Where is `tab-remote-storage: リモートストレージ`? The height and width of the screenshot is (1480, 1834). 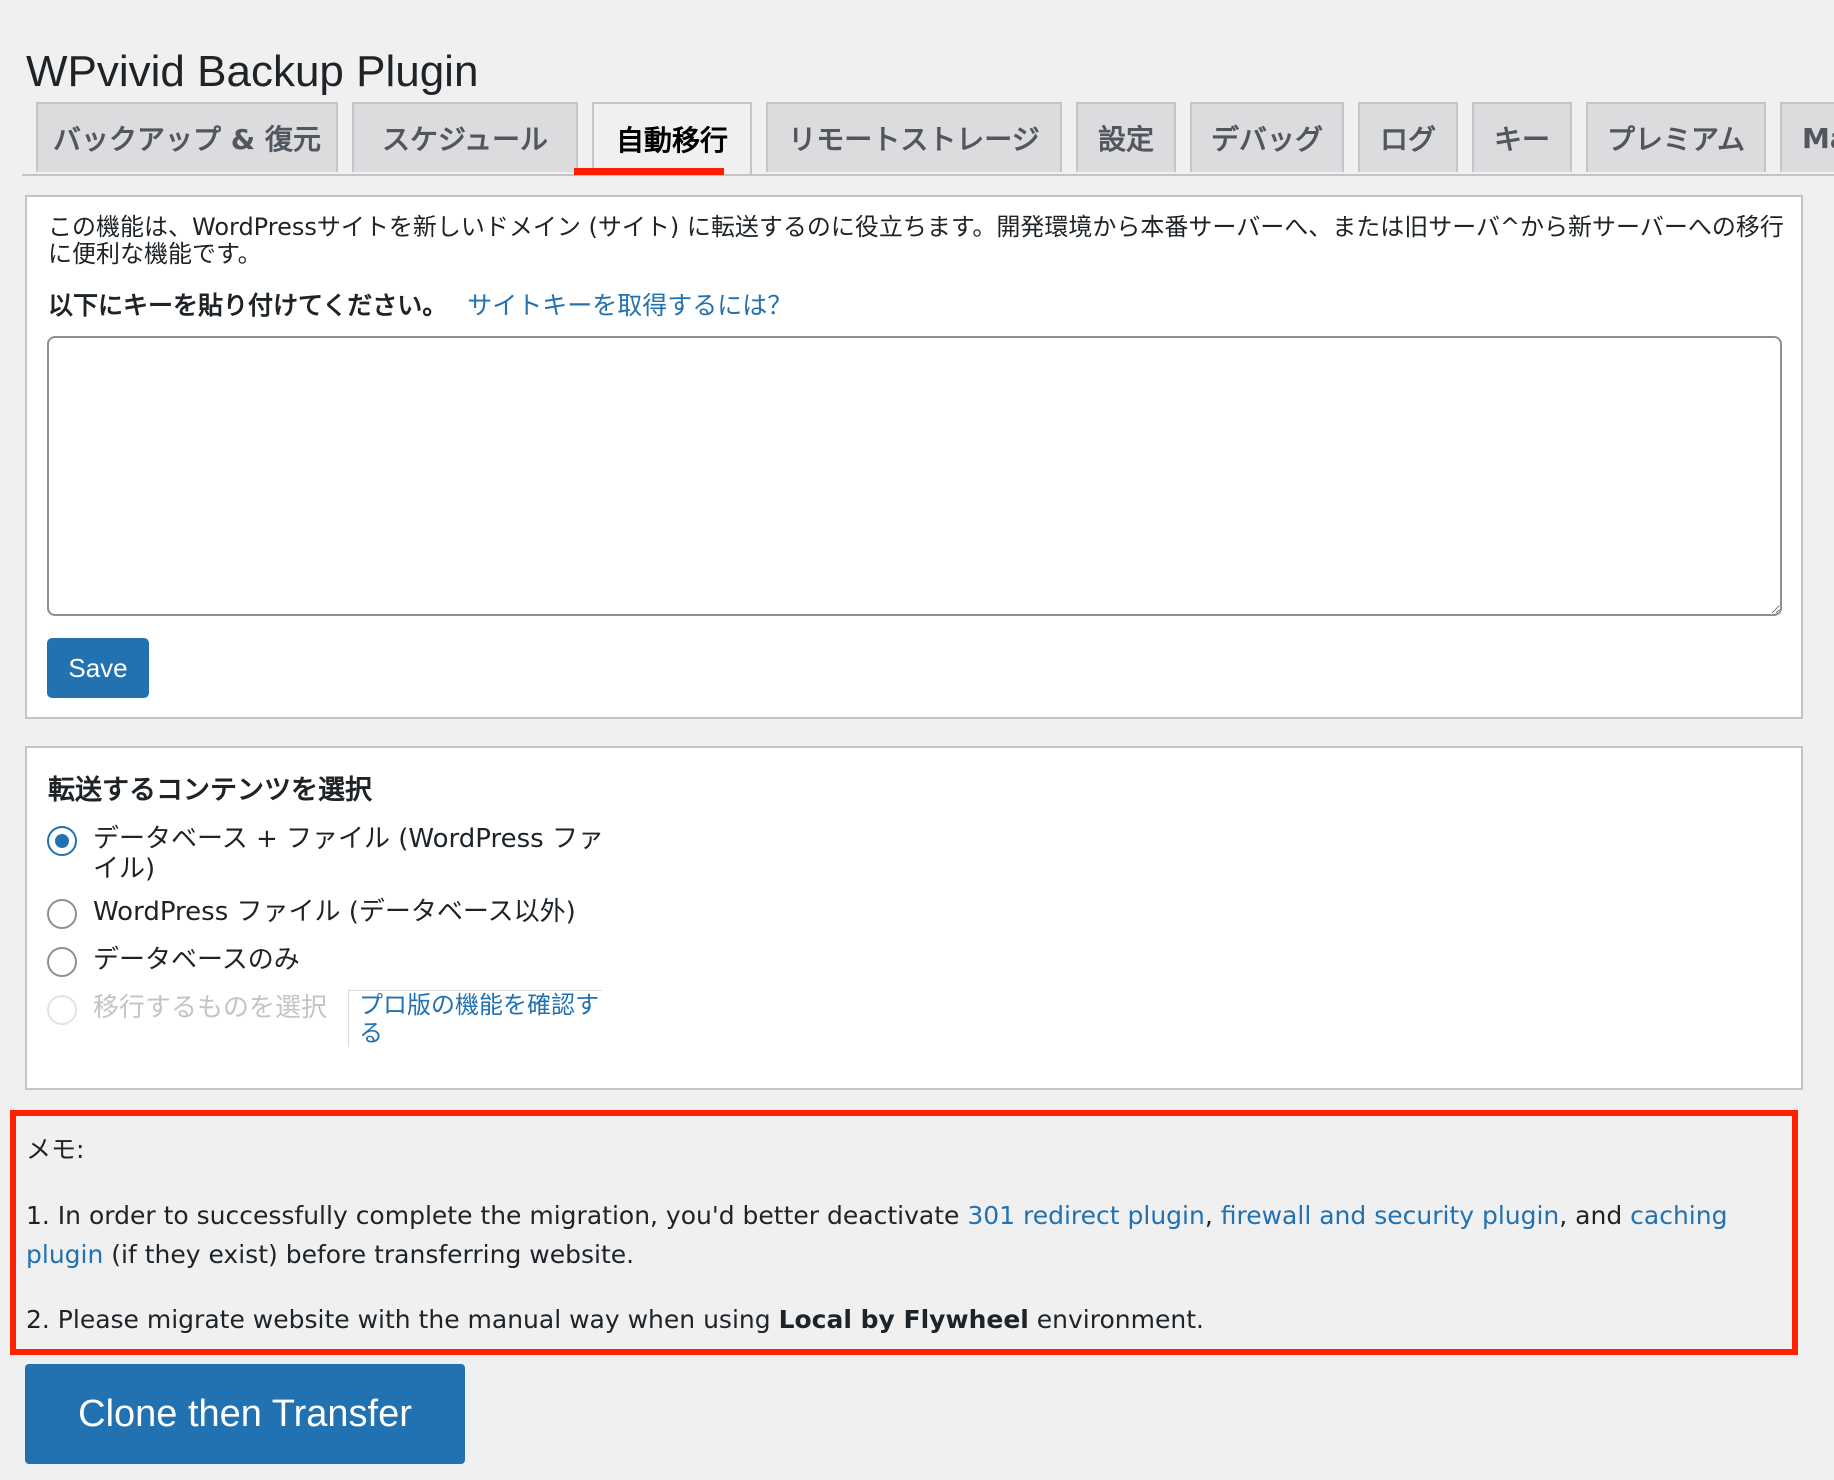 tab-remote-storage: リモートストレージ is located at coordinates (914, 137).